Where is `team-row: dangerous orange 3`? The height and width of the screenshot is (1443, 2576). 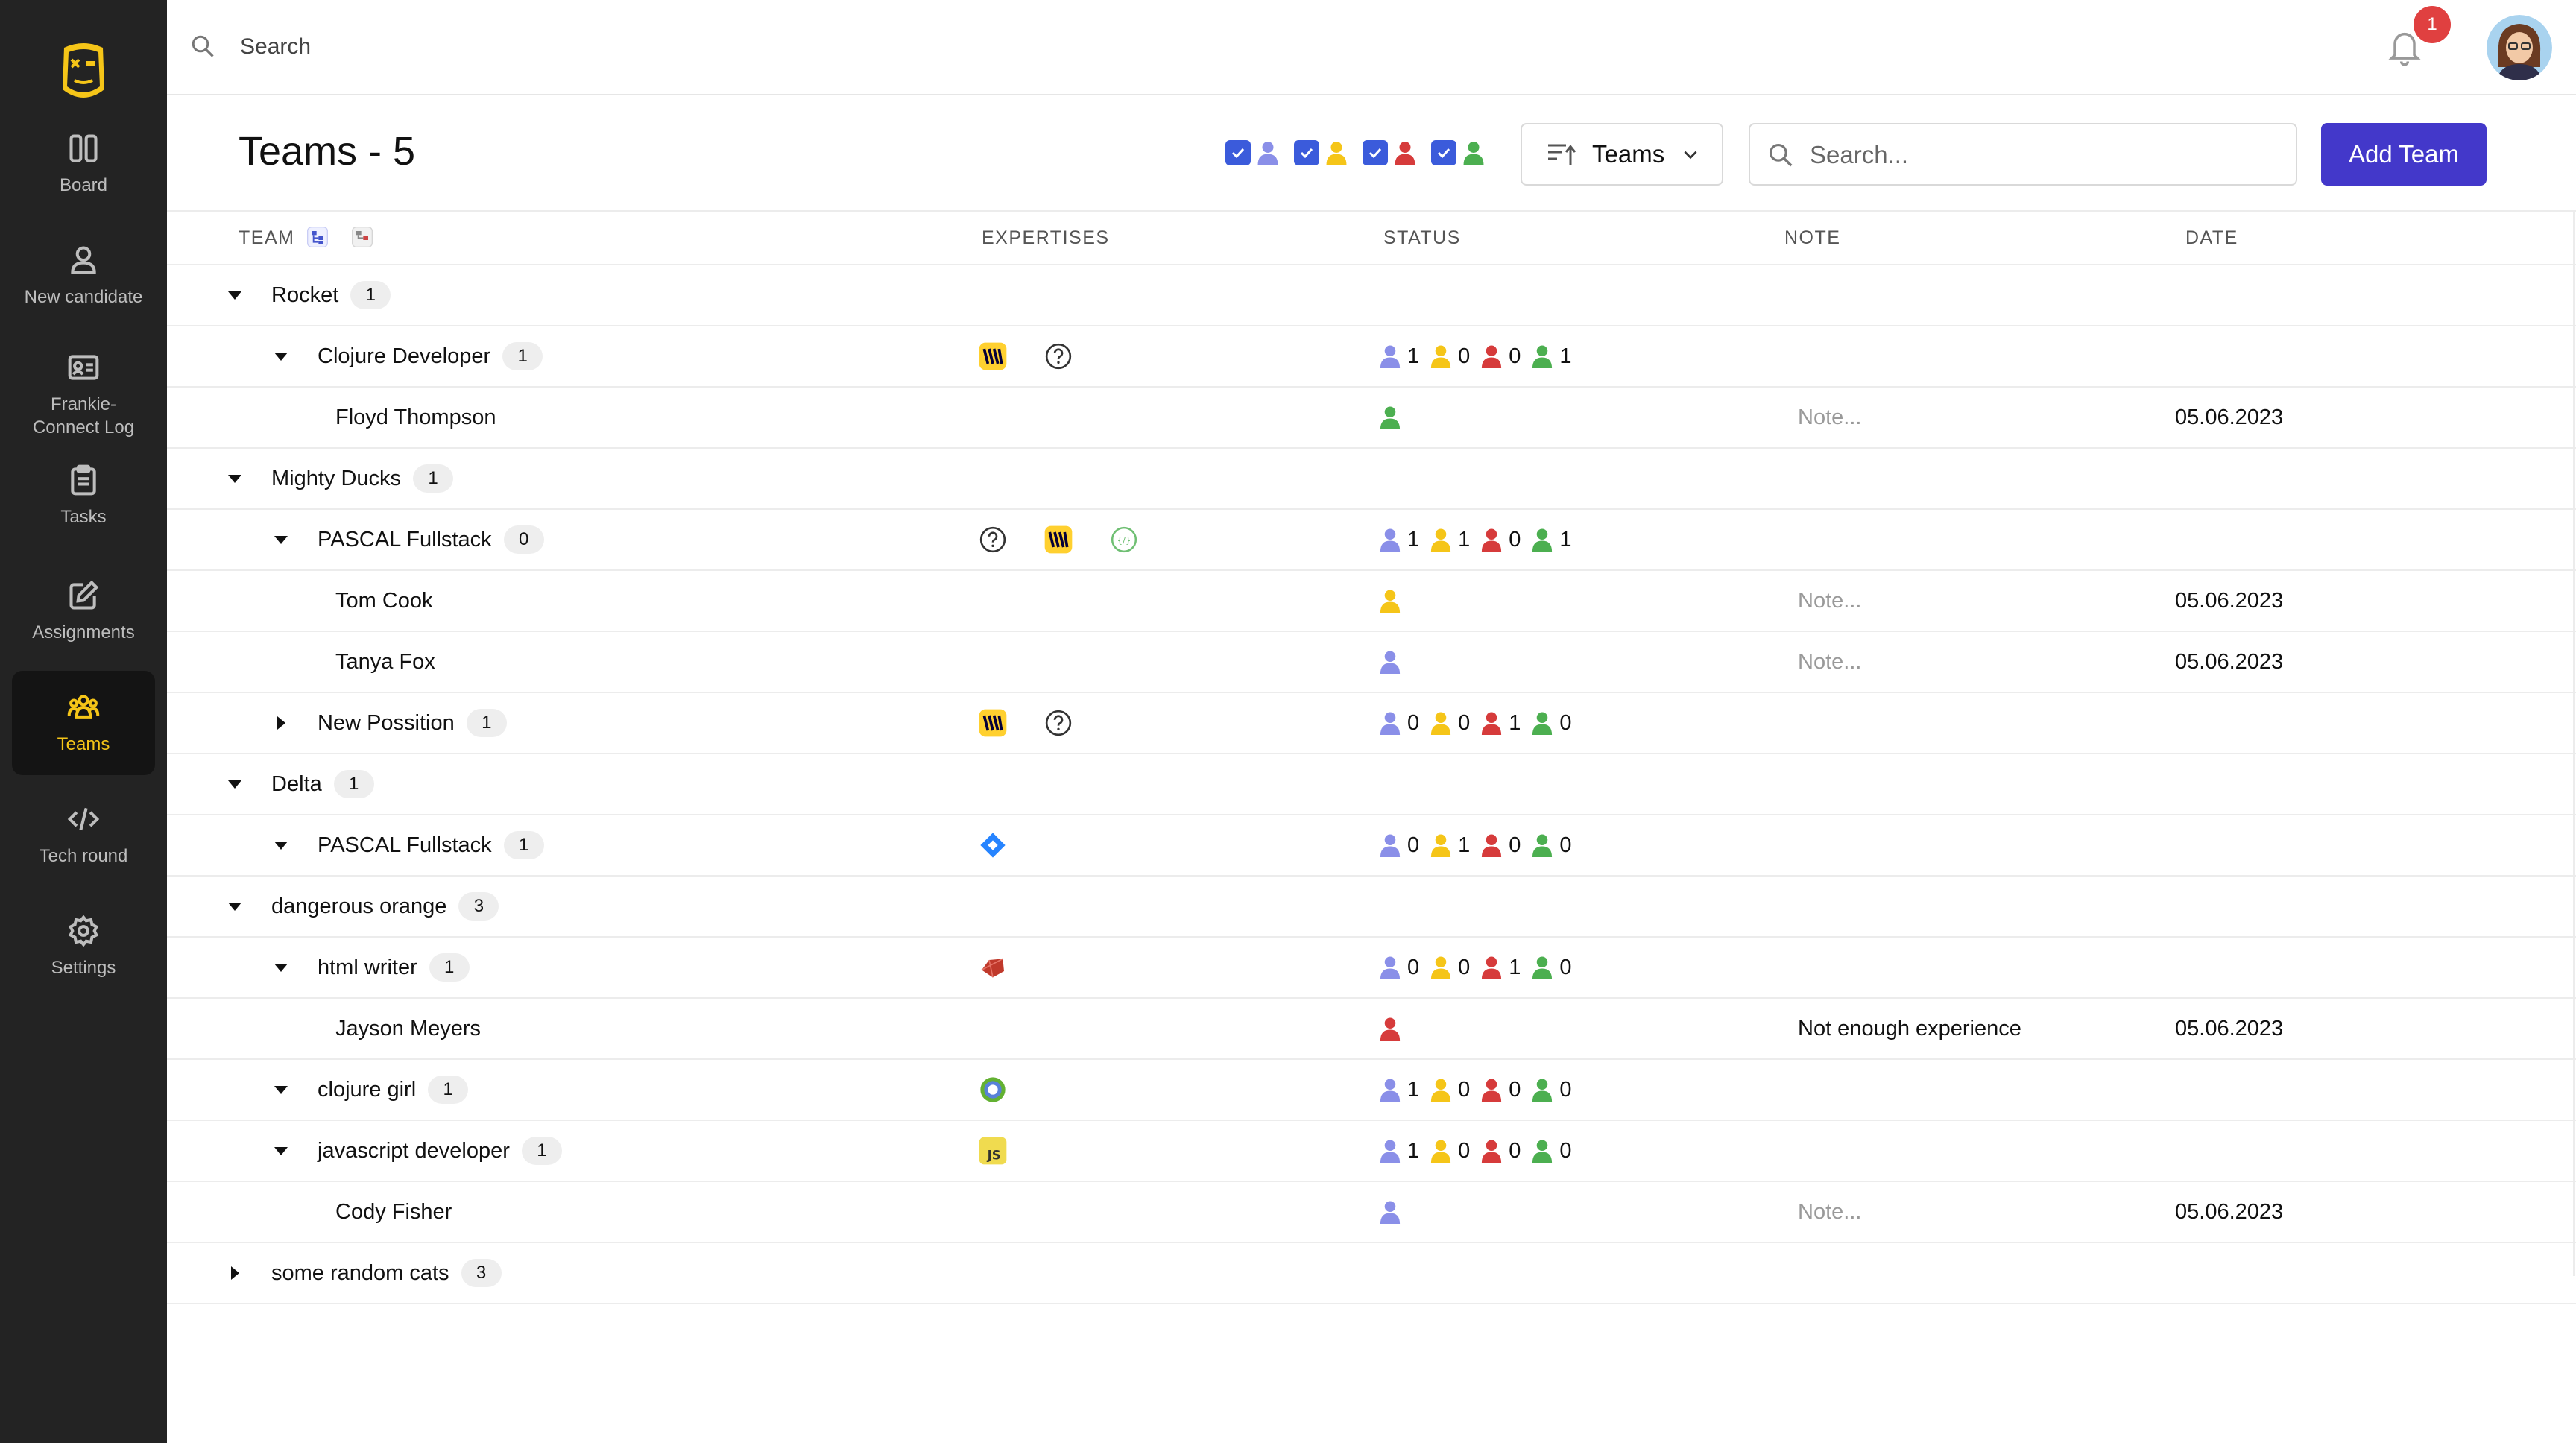 team-row: dangerous orange 3 is located at coordinates (1371, 907).